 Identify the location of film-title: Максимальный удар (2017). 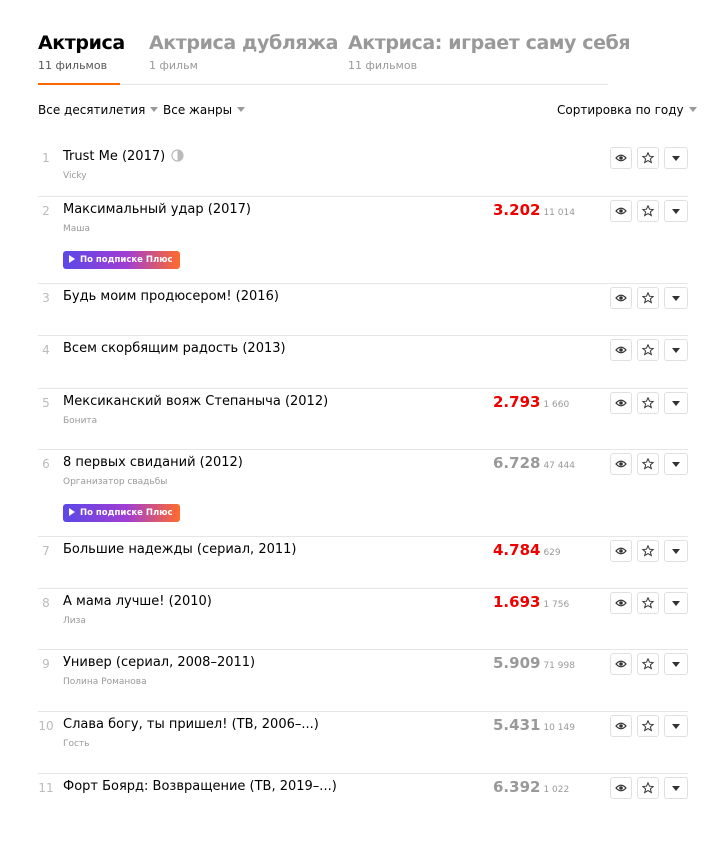
(157, 209).